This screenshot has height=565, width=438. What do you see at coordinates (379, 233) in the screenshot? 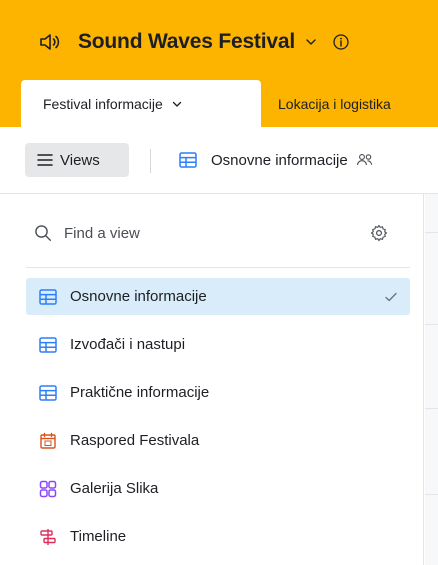
I see `gear-icon` at bounding box center [379, 233].